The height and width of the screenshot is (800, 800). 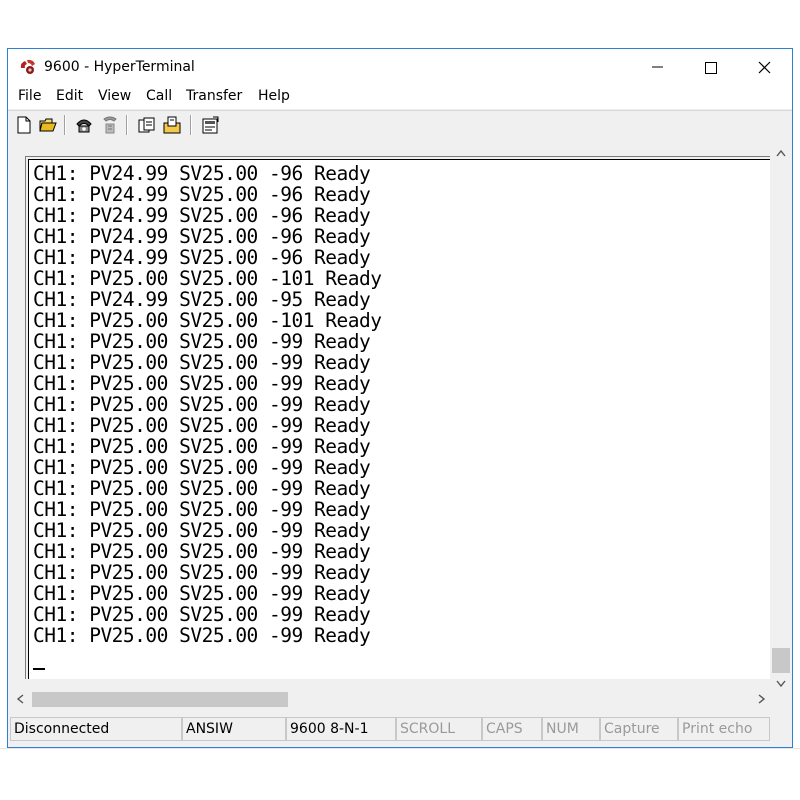 I want to click on properties-icon, so click(x=210, y=125).